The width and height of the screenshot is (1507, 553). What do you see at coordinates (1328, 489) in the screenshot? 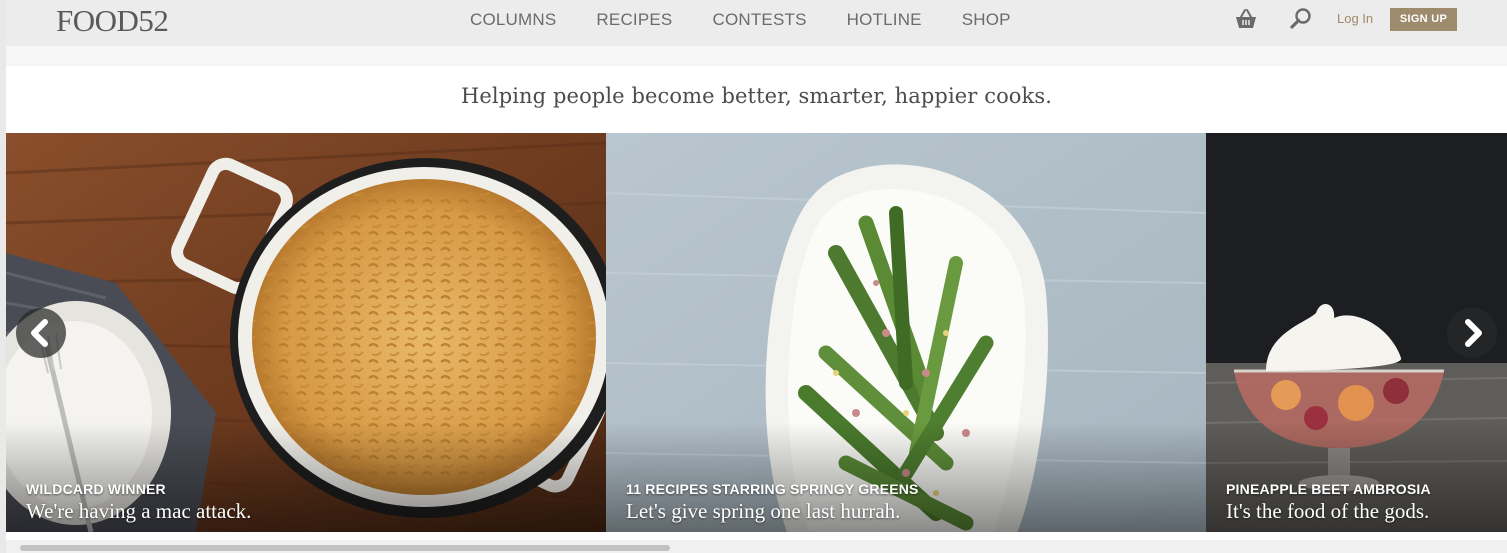
I see `slide-kicker: PINEAPPLE BEET AMBROSIA` at bounding box center [1328, 489].